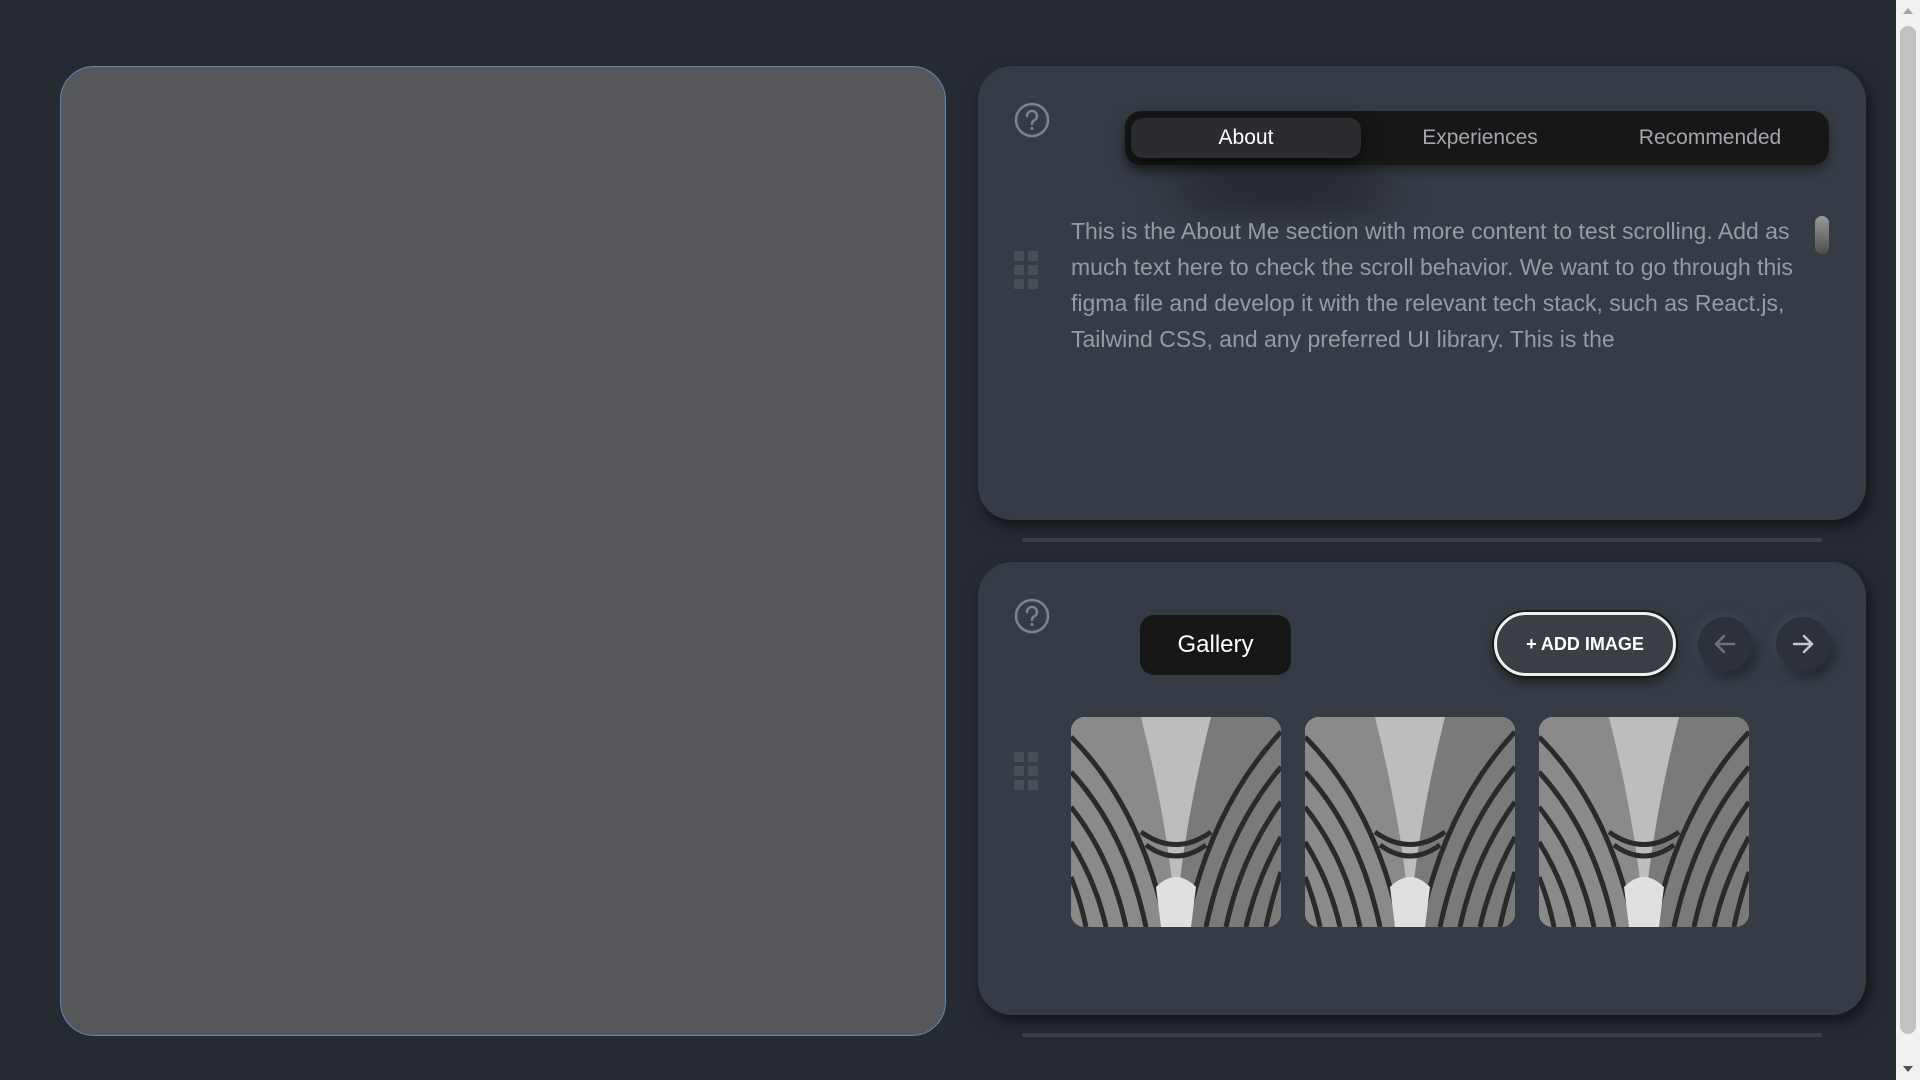 Image resolution: width=1920 pixels, height=1080 pixels. What do you see at coordinates (1908, 11) in the screenshot?
I see `scroll-up-arrow-icon` at bounding box center [1908, 11].